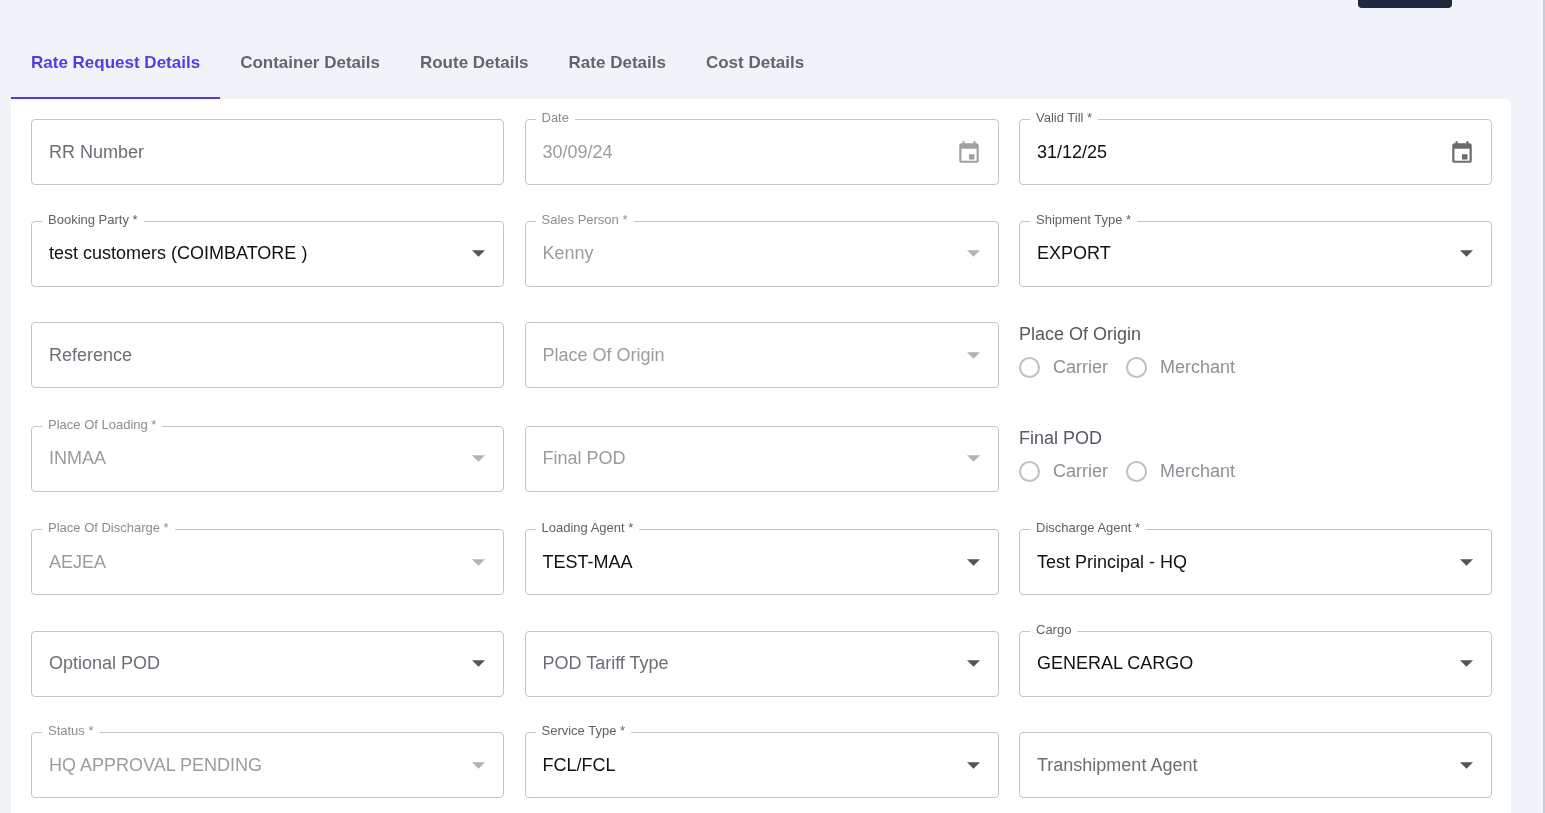 The image size is (1545, 813). What do you see at coordinates (1405, 4) in the screenshot?
I see `button` at bounding box center [1405, 4].